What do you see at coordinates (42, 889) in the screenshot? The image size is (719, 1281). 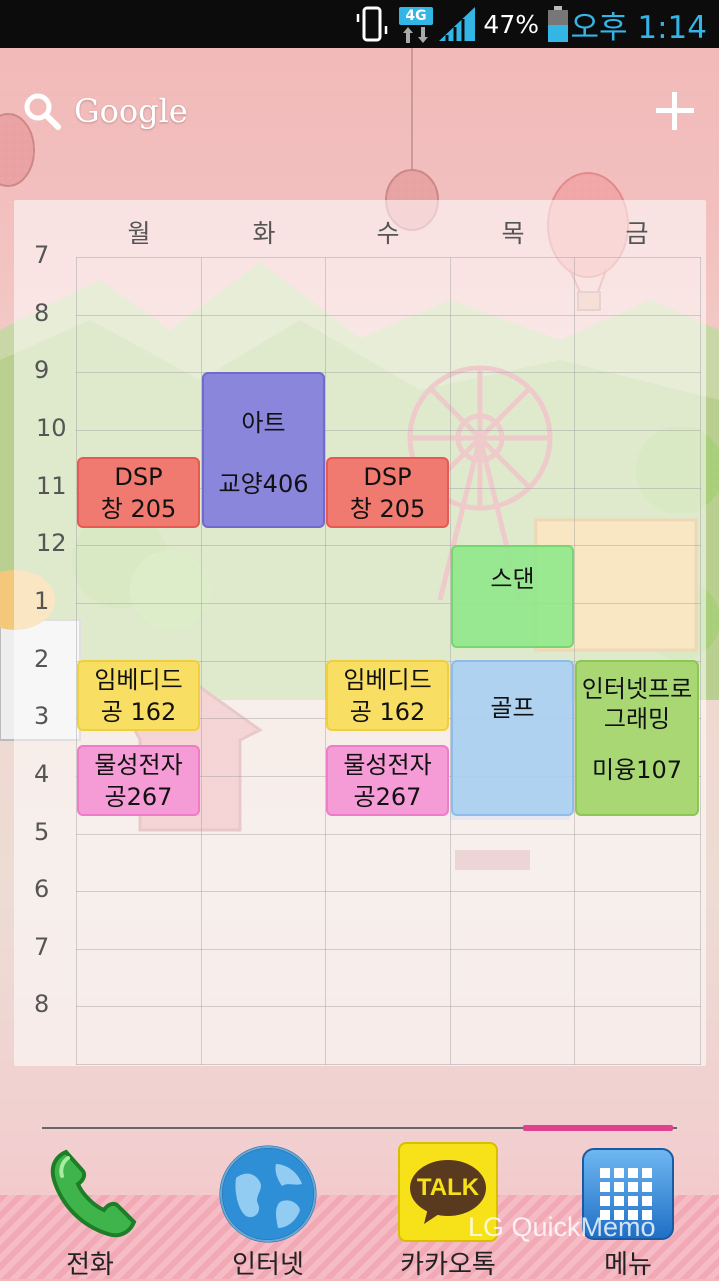 I see `hour-label: 6` at bounding box center [42, 889].